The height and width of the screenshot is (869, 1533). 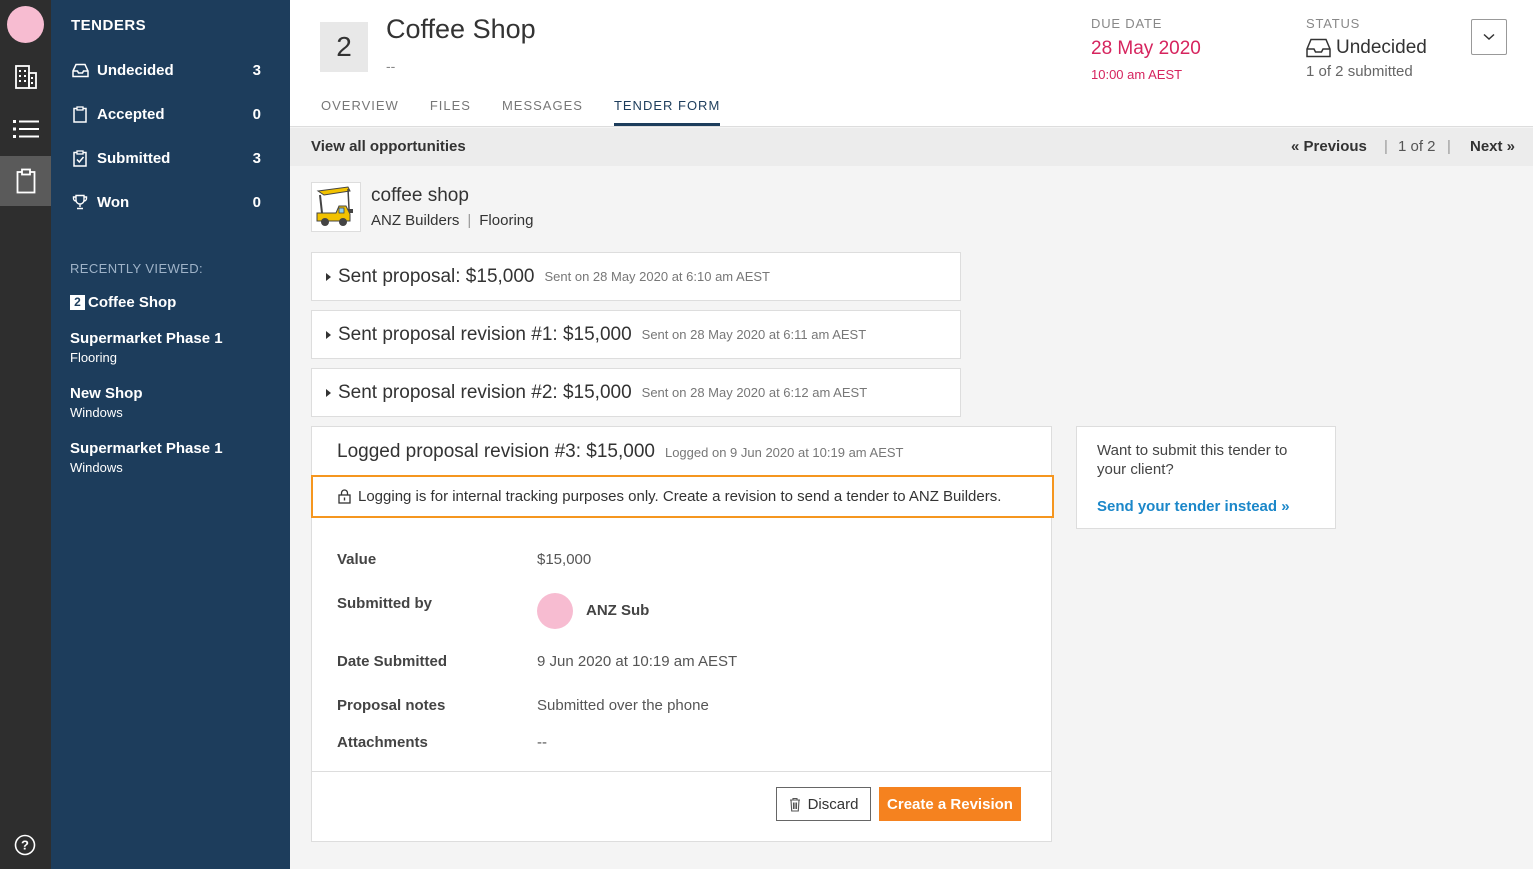 What do you see at coordinates (555, 611) in the screenshot?
I see `avatar` at bounding box center [555, 611].